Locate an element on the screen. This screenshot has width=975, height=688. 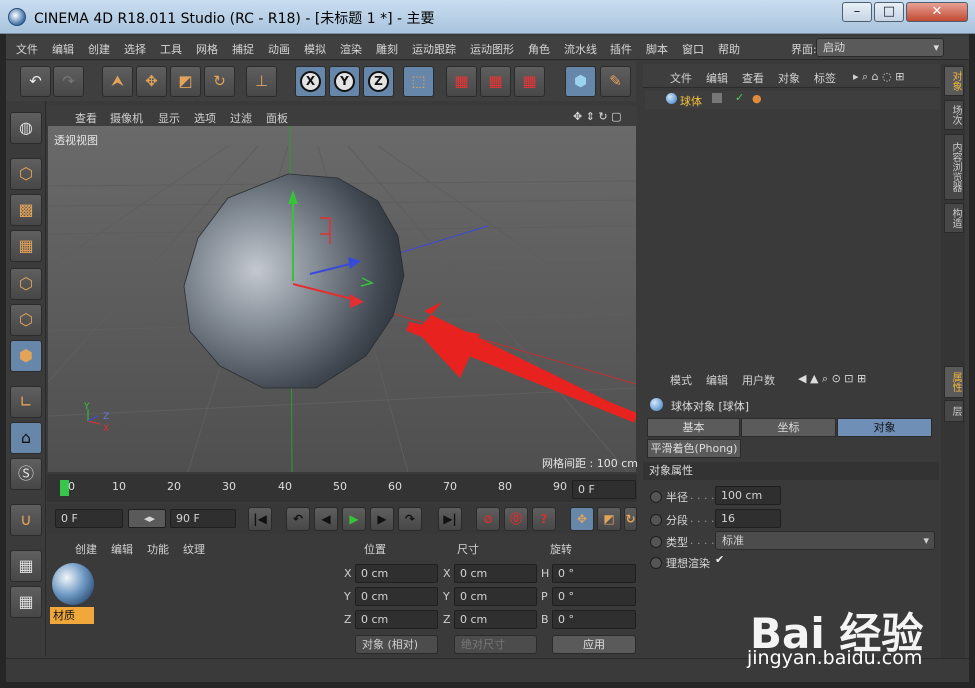
solo-button: Ⓢ is located at coordinates (26, 474).